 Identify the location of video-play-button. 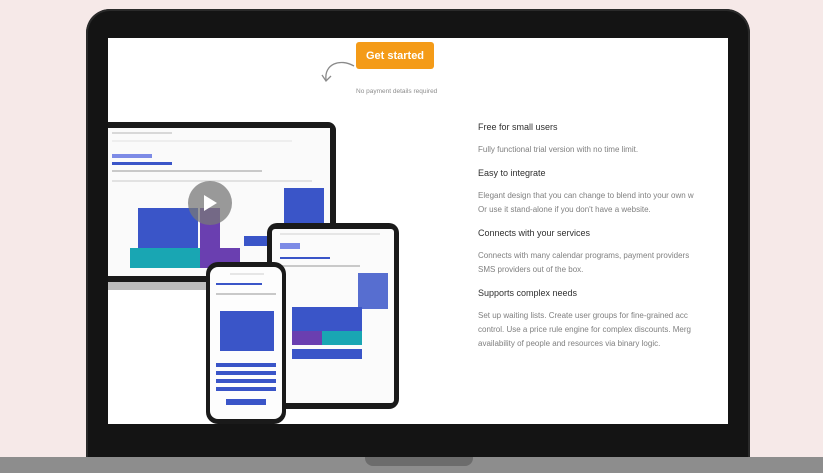
(210, 203).